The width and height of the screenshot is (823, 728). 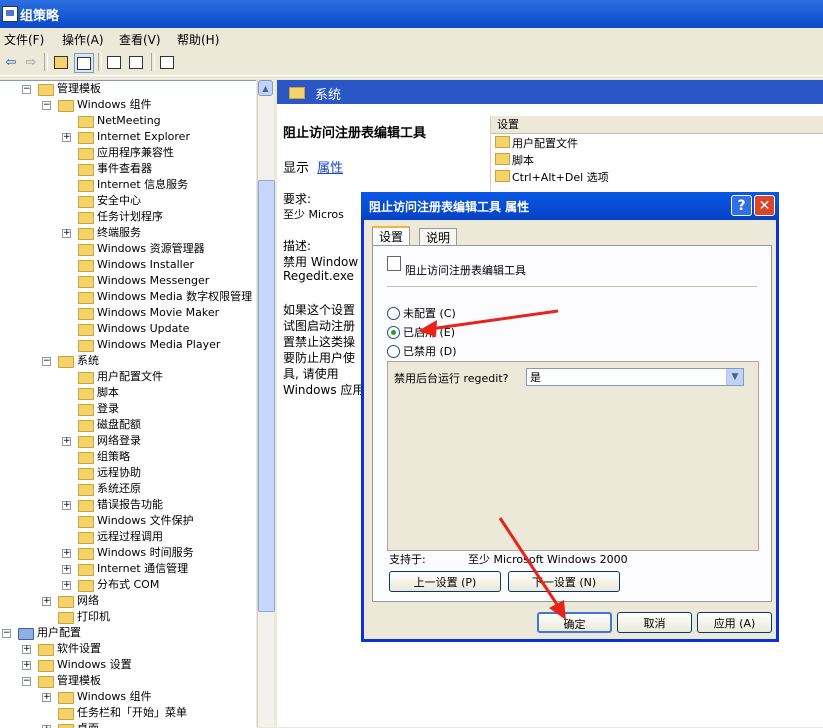 I want to click on arrow-to-enabled-icon, so click(x=488, y=323).